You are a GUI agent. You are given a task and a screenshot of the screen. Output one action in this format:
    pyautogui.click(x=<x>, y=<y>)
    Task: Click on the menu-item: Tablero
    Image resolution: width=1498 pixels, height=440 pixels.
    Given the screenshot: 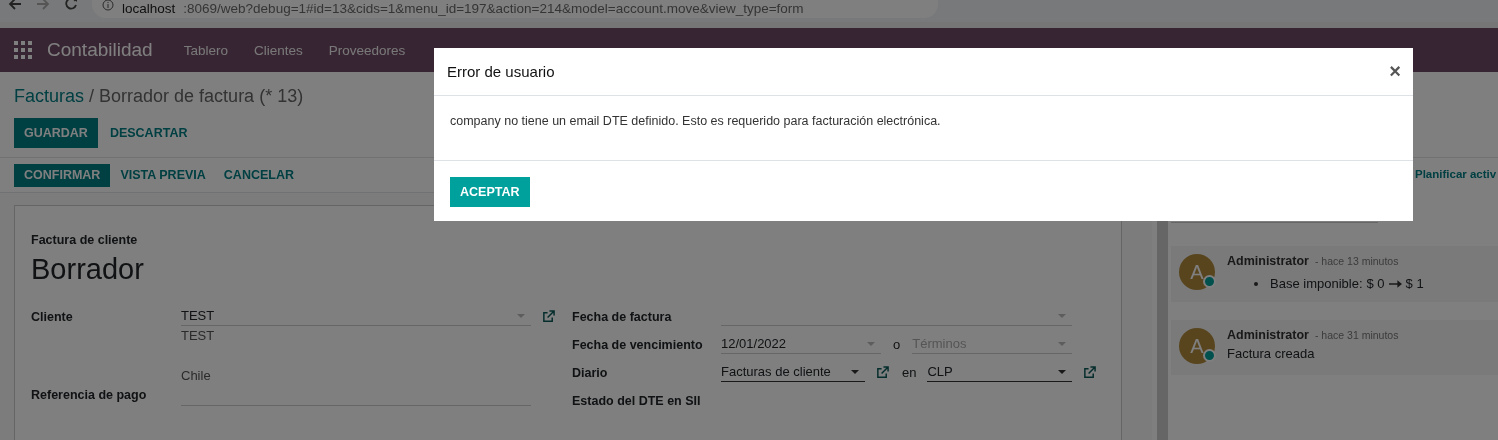 What is the action you would take?
    pyautogui.click(x=205, y=50)
    